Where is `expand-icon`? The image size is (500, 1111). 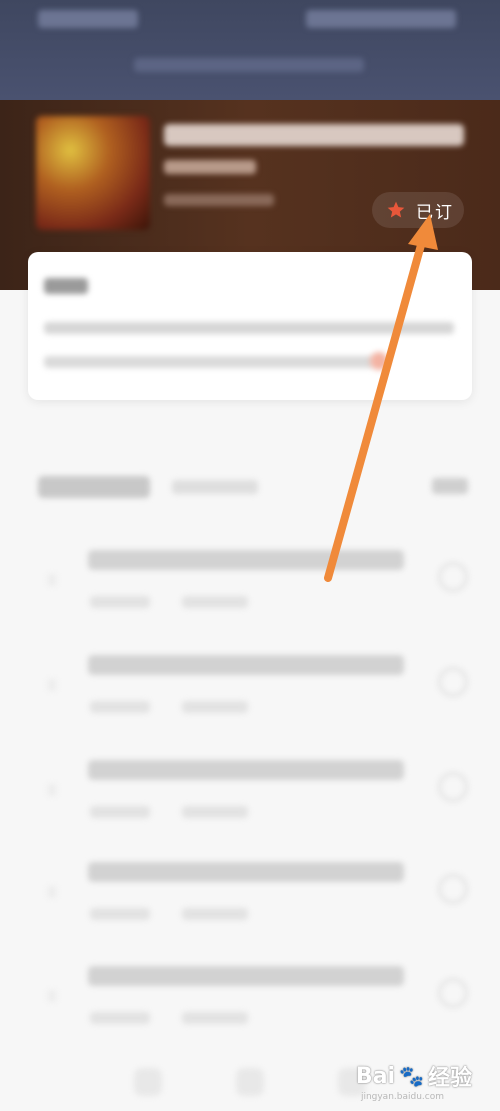
expand-icon is located at coordinates (379, 361).